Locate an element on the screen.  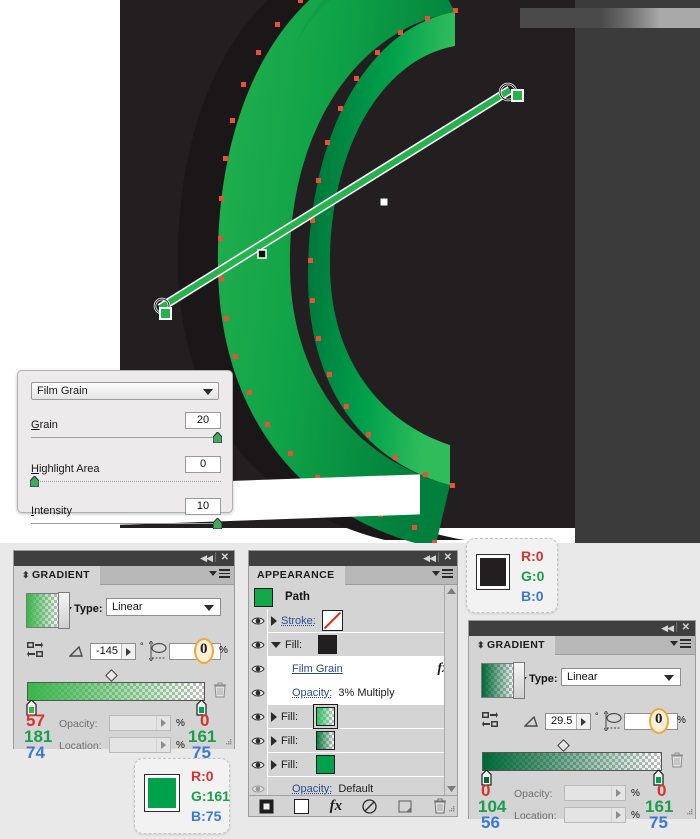
angle-stepper-right is located at coordinates (583, 721).